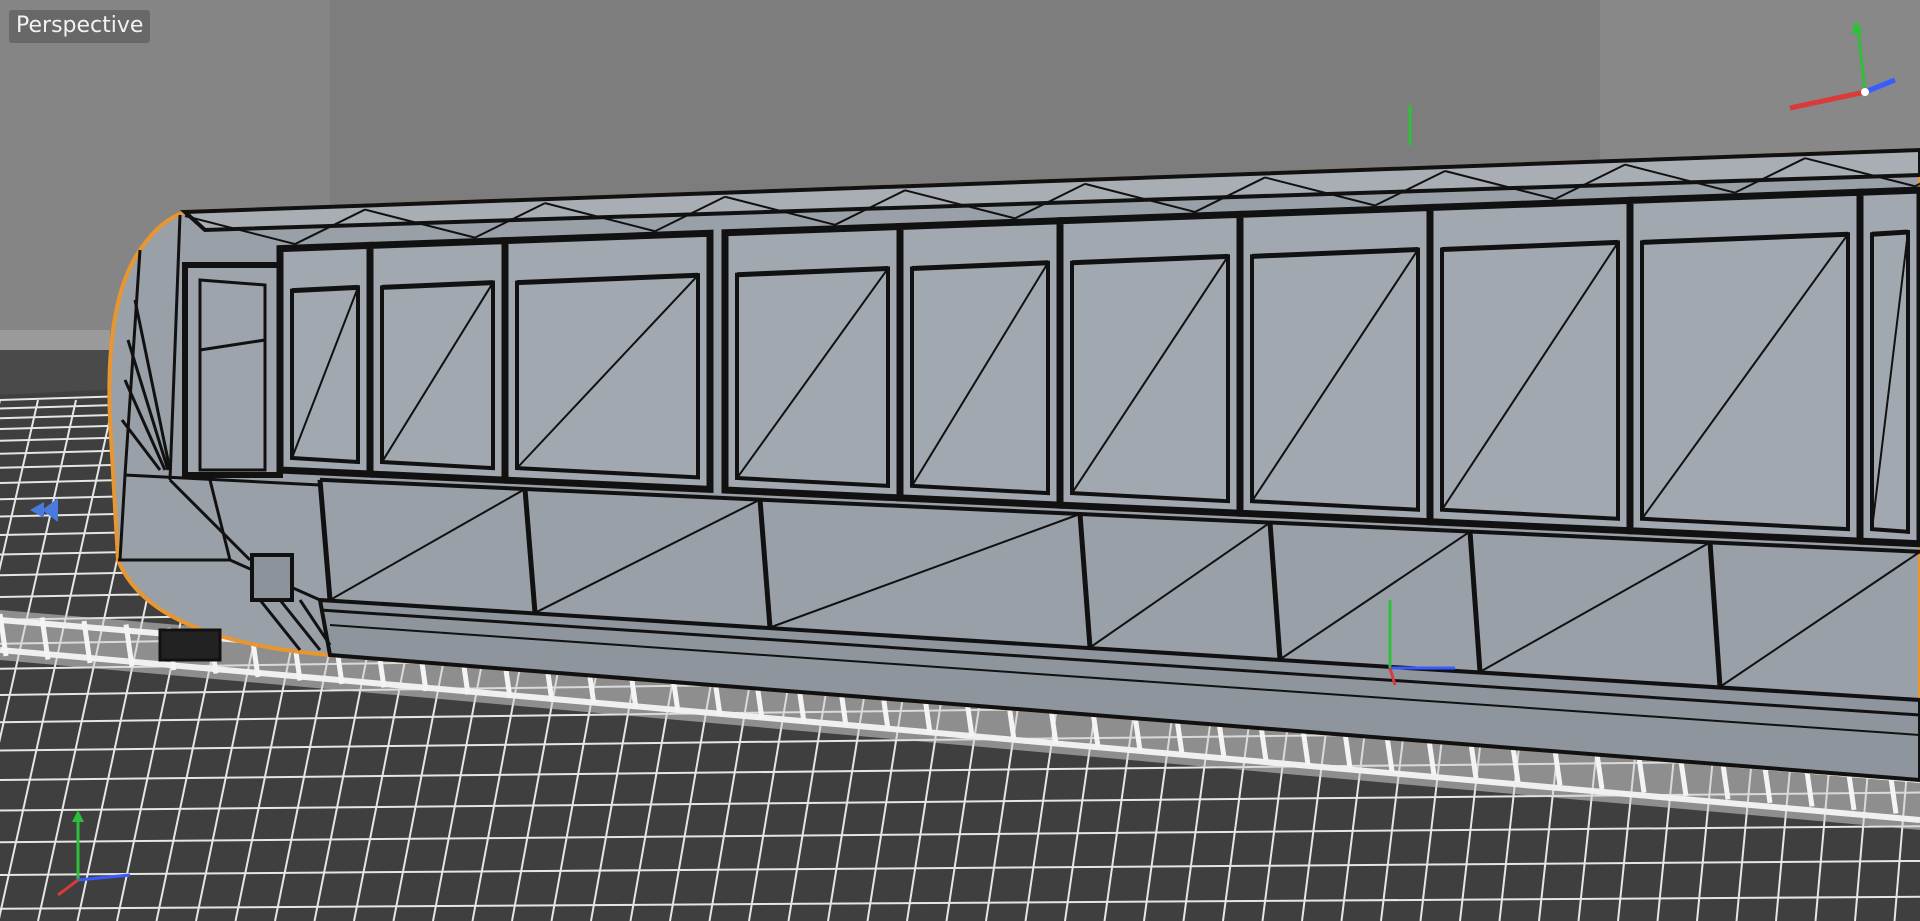  Describe the element at coordinates (55, 340) in the screenshot. I see `wall-ledge` at that location.